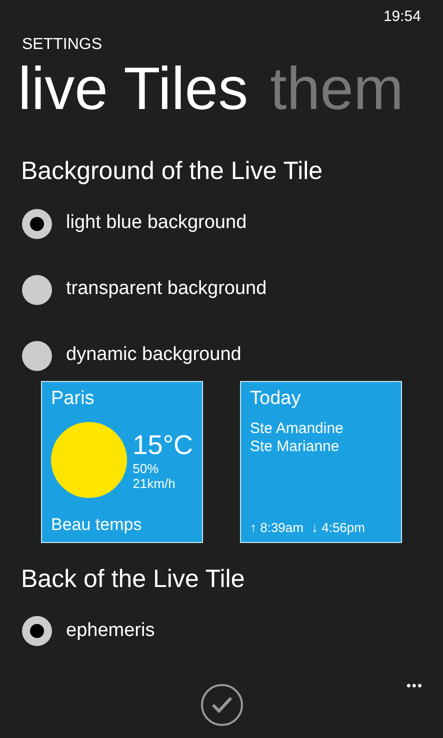  What do you see at coordinates (162, 444) in the screenshot?
I see `temperature: 15°C` at bounding box center [162, 444].